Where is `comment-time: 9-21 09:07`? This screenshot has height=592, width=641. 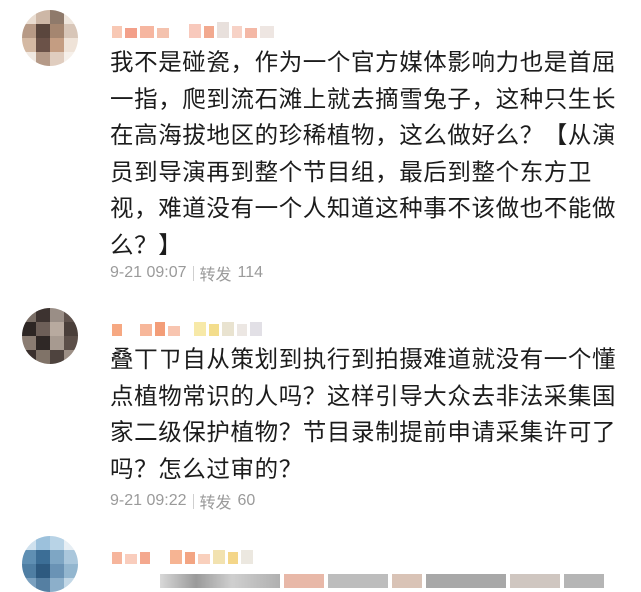
comment-time: 9-21 09:07 is located at coordinates (148, 272).